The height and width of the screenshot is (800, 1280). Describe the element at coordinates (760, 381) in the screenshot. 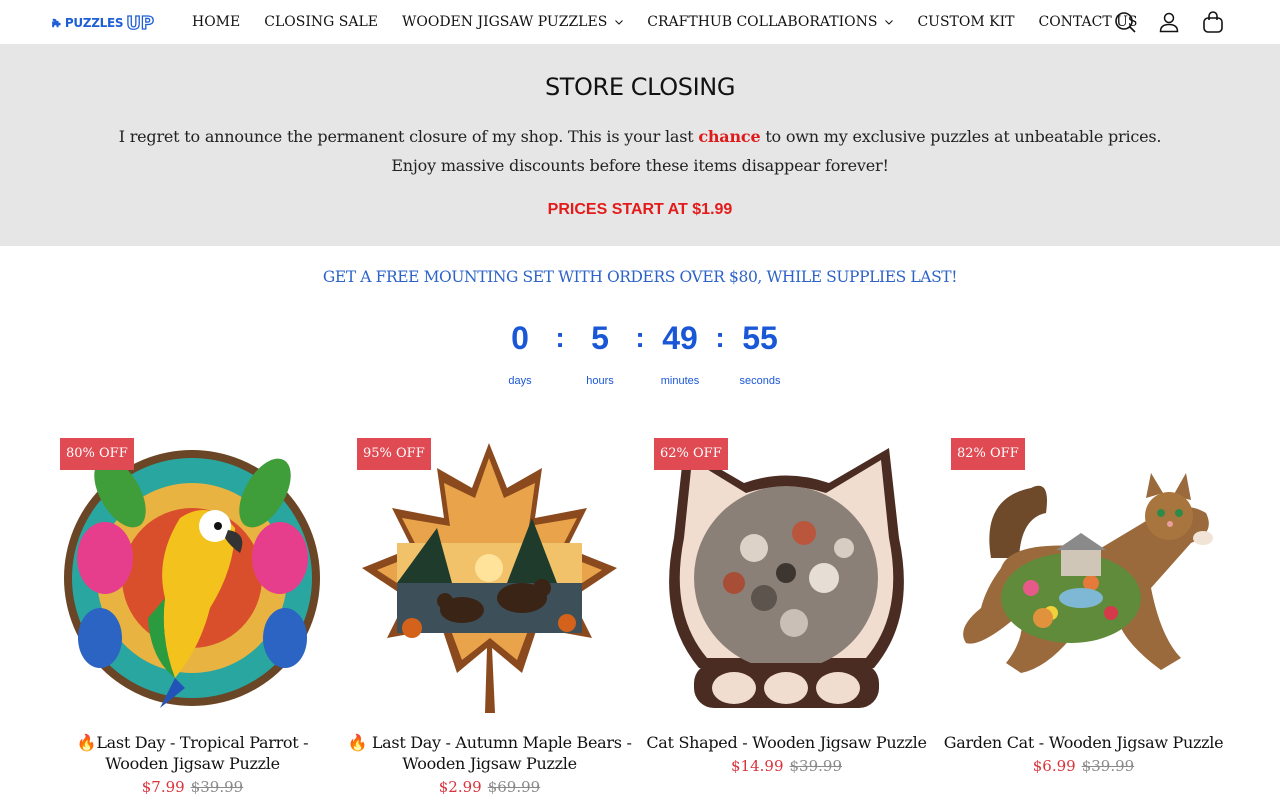

I see `countdown-seconds-label: seconds` at that location.